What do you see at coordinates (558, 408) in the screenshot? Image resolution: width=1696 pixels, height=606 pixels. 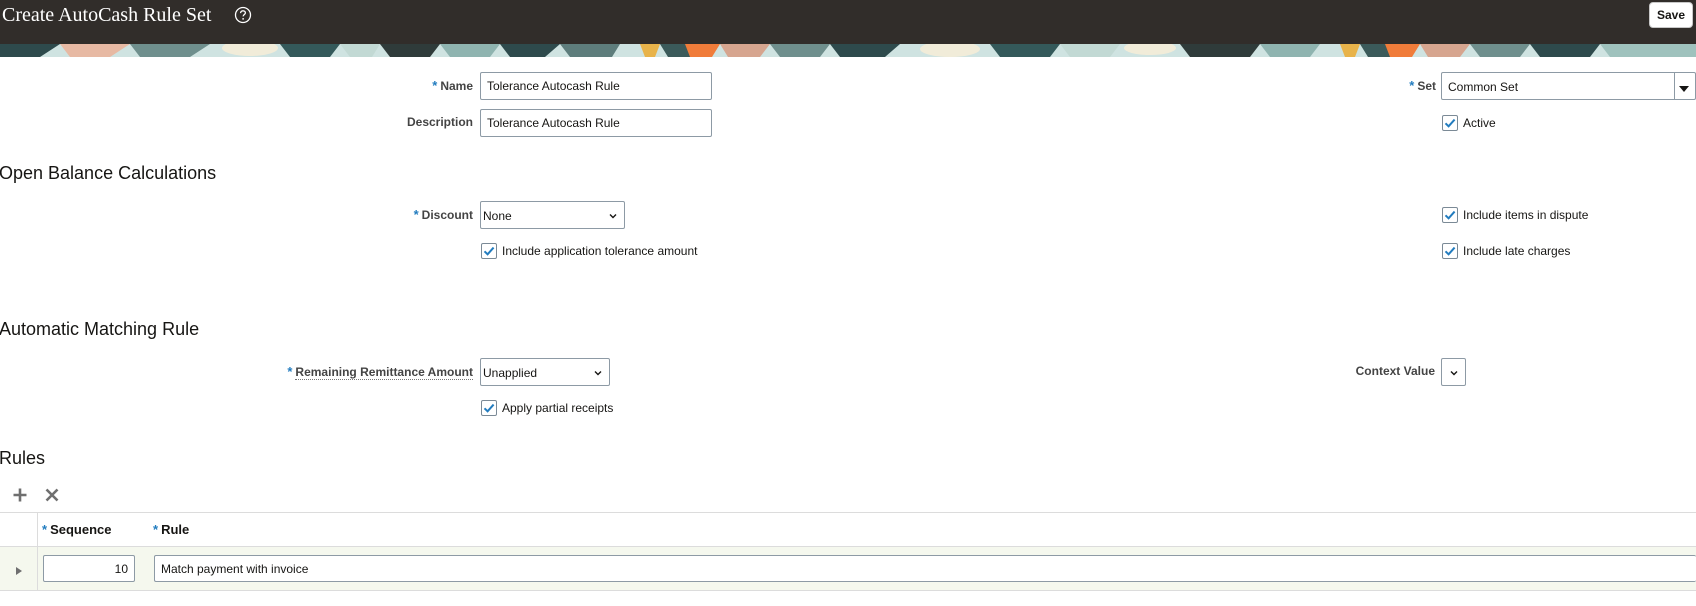 I see `apply-partial-label: Apply partial receipts` at bounding box center [558, 408].